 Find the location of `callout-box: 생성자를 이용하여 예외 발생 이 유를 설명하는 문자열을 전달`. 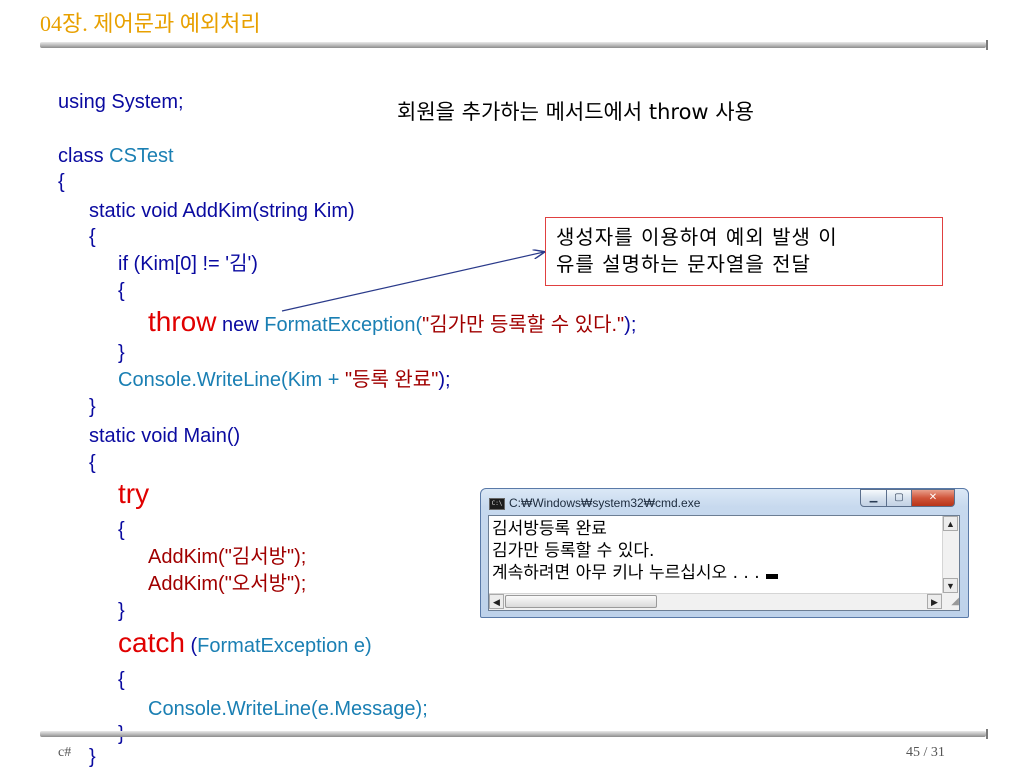

callout-box: 생성자를 이용하여 예외 발생 이 유를 설명하는 문자열을 전달 is located at coordinates (744, 251).